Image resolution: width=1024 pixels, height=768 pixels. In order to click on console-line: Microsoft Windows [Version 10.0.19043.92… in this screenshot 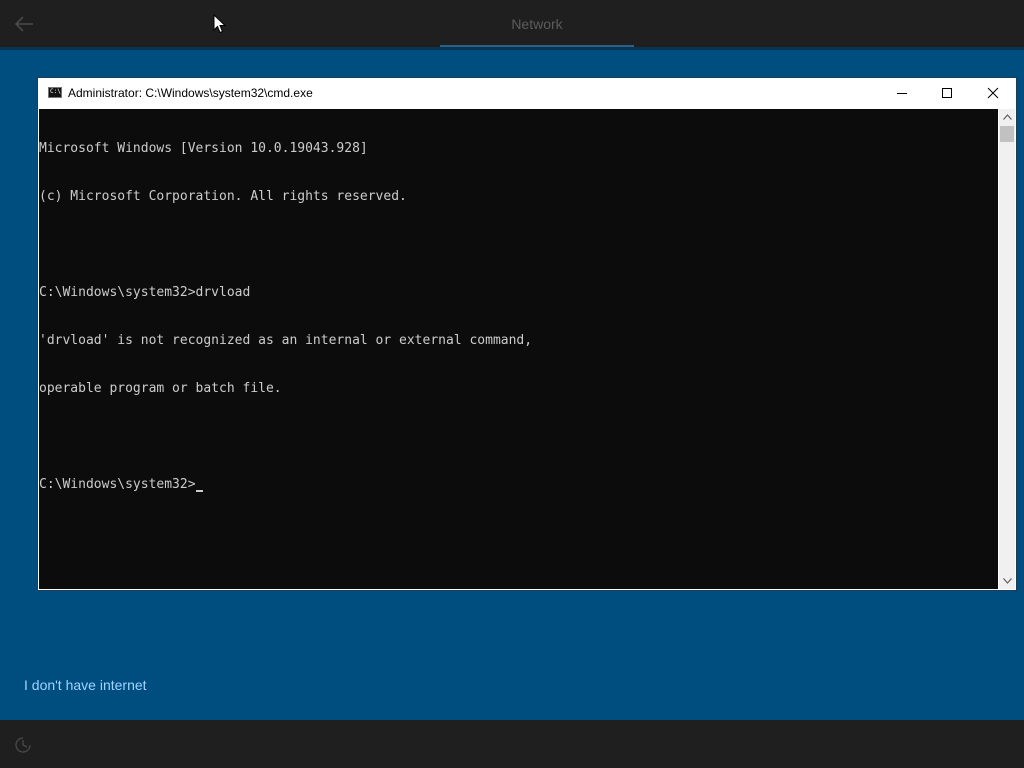, I will do `click(203, 148)`.